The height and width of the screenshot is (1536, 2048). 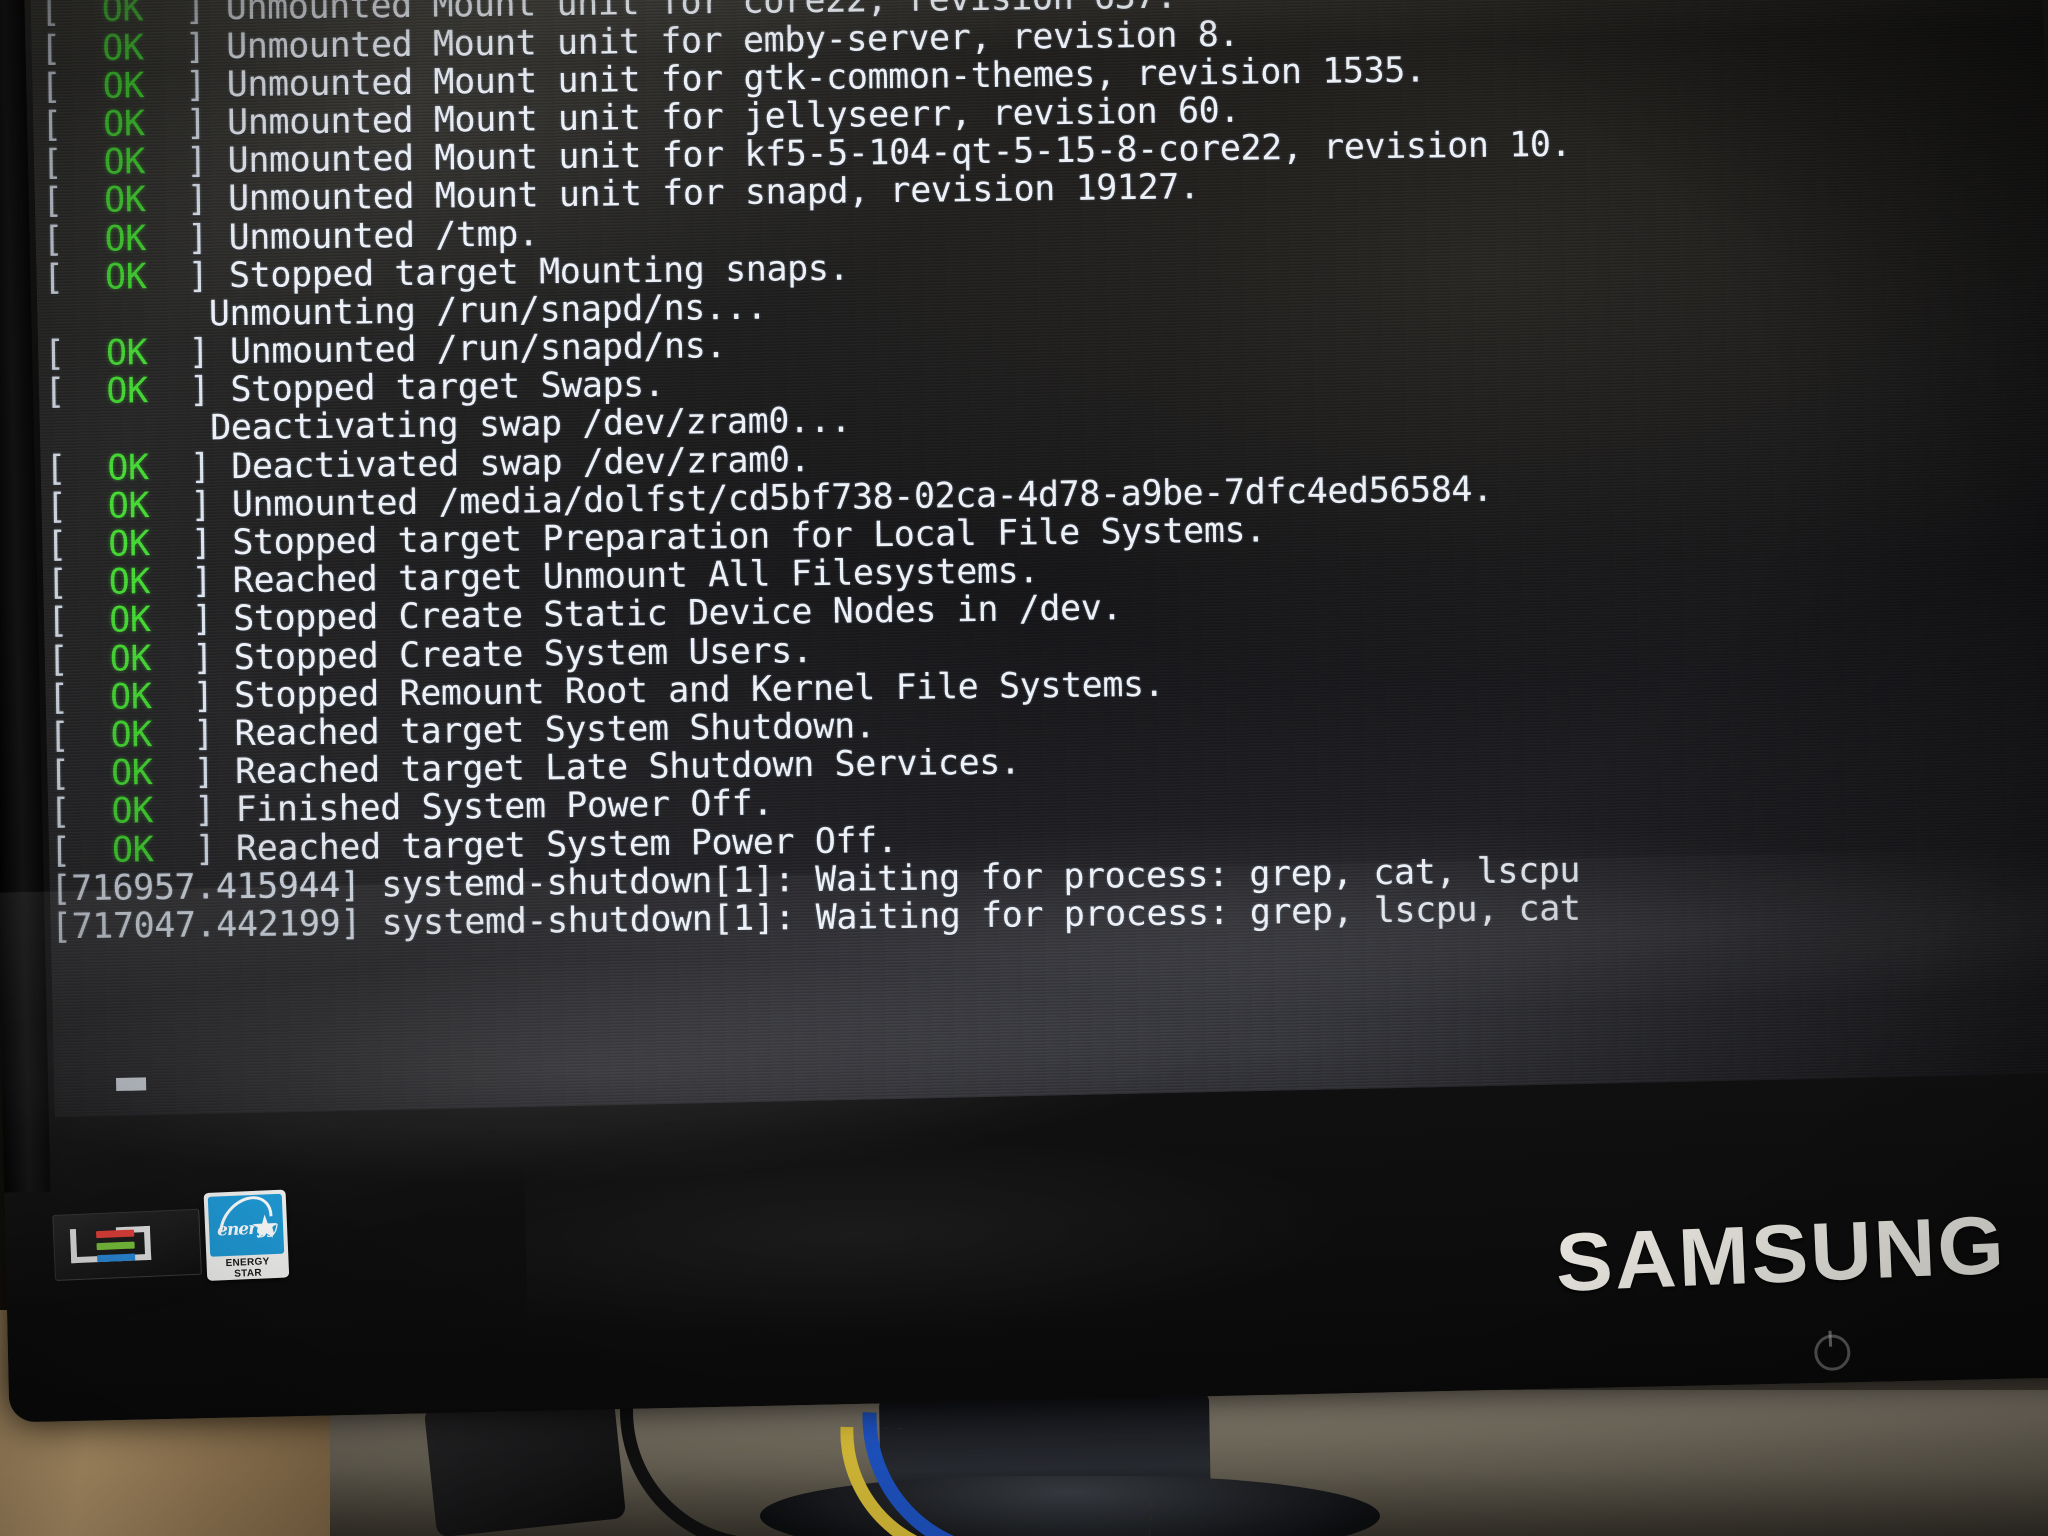 I want to click on kernel-timestamp: [717047.442199], so click(x=216, y=925).